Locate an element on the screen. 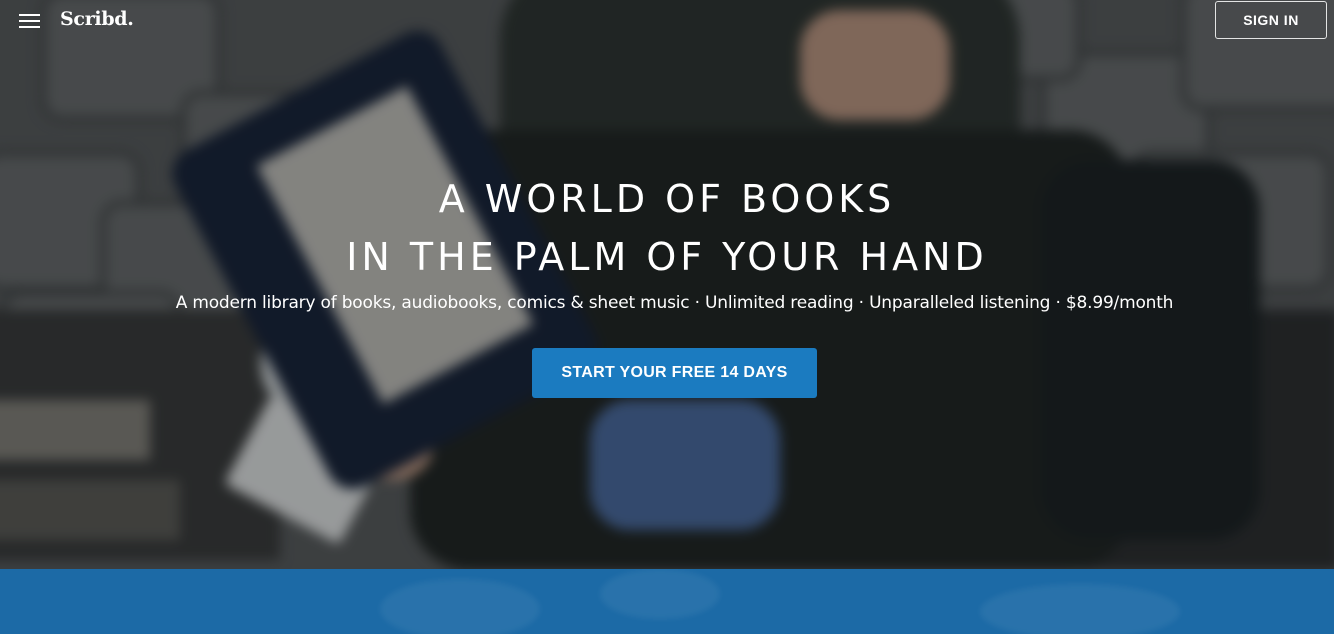 The image size is (1334, 634). hero-headline-line-1: A WORLD OF BOOKS is located at coordinates (667, 199).